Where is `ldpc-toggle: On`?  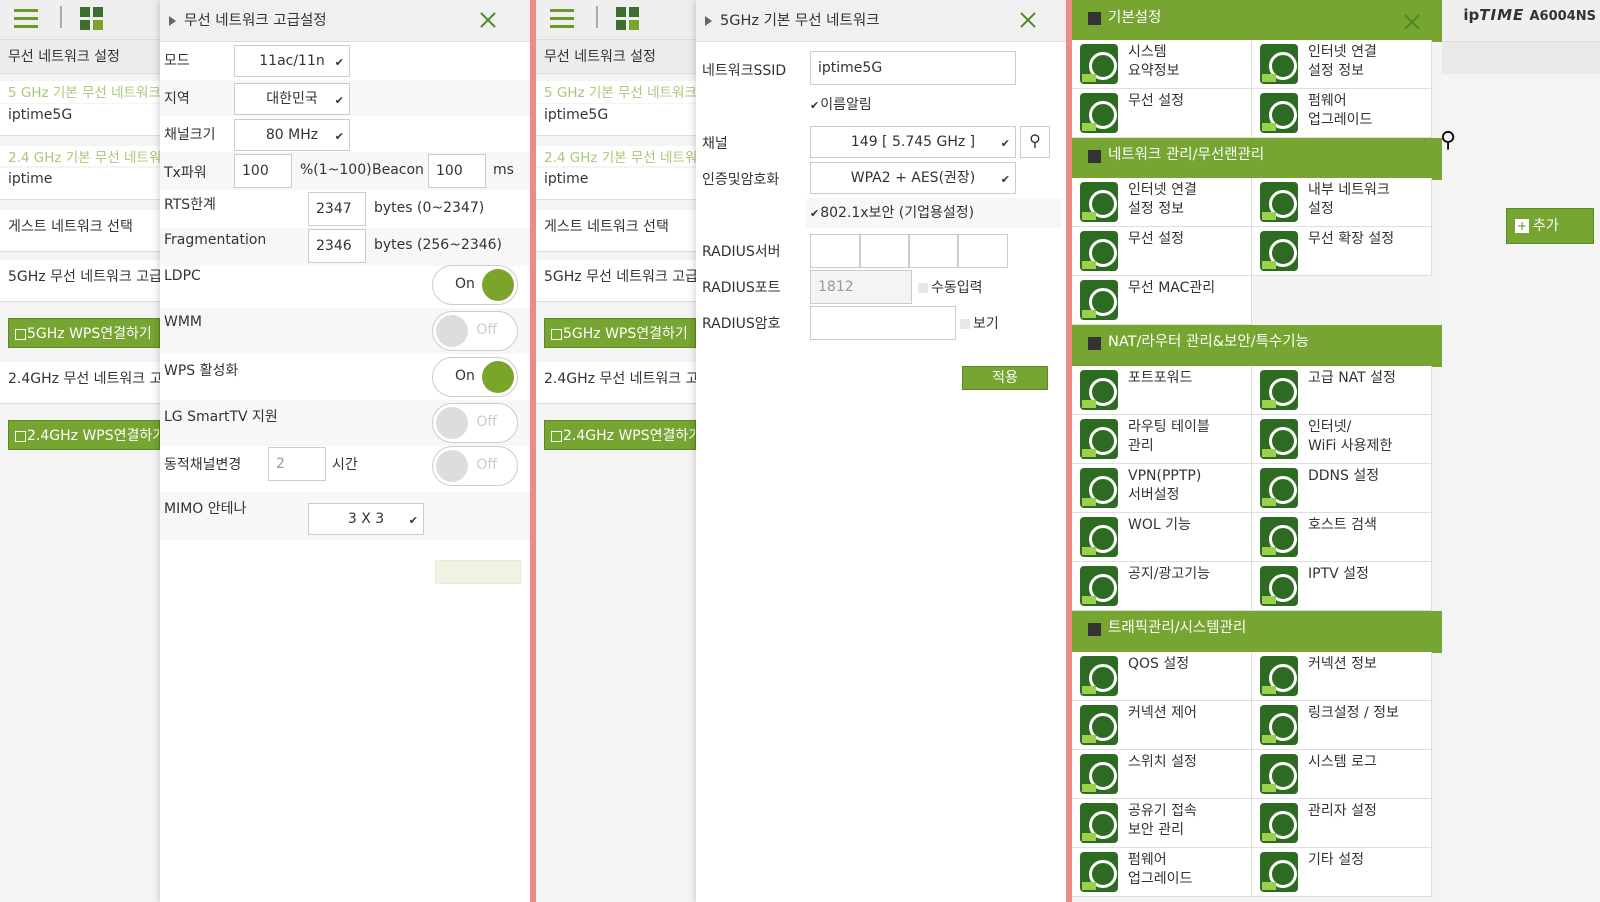 ldpc-toggle: On is located at coordinates (475, 285).